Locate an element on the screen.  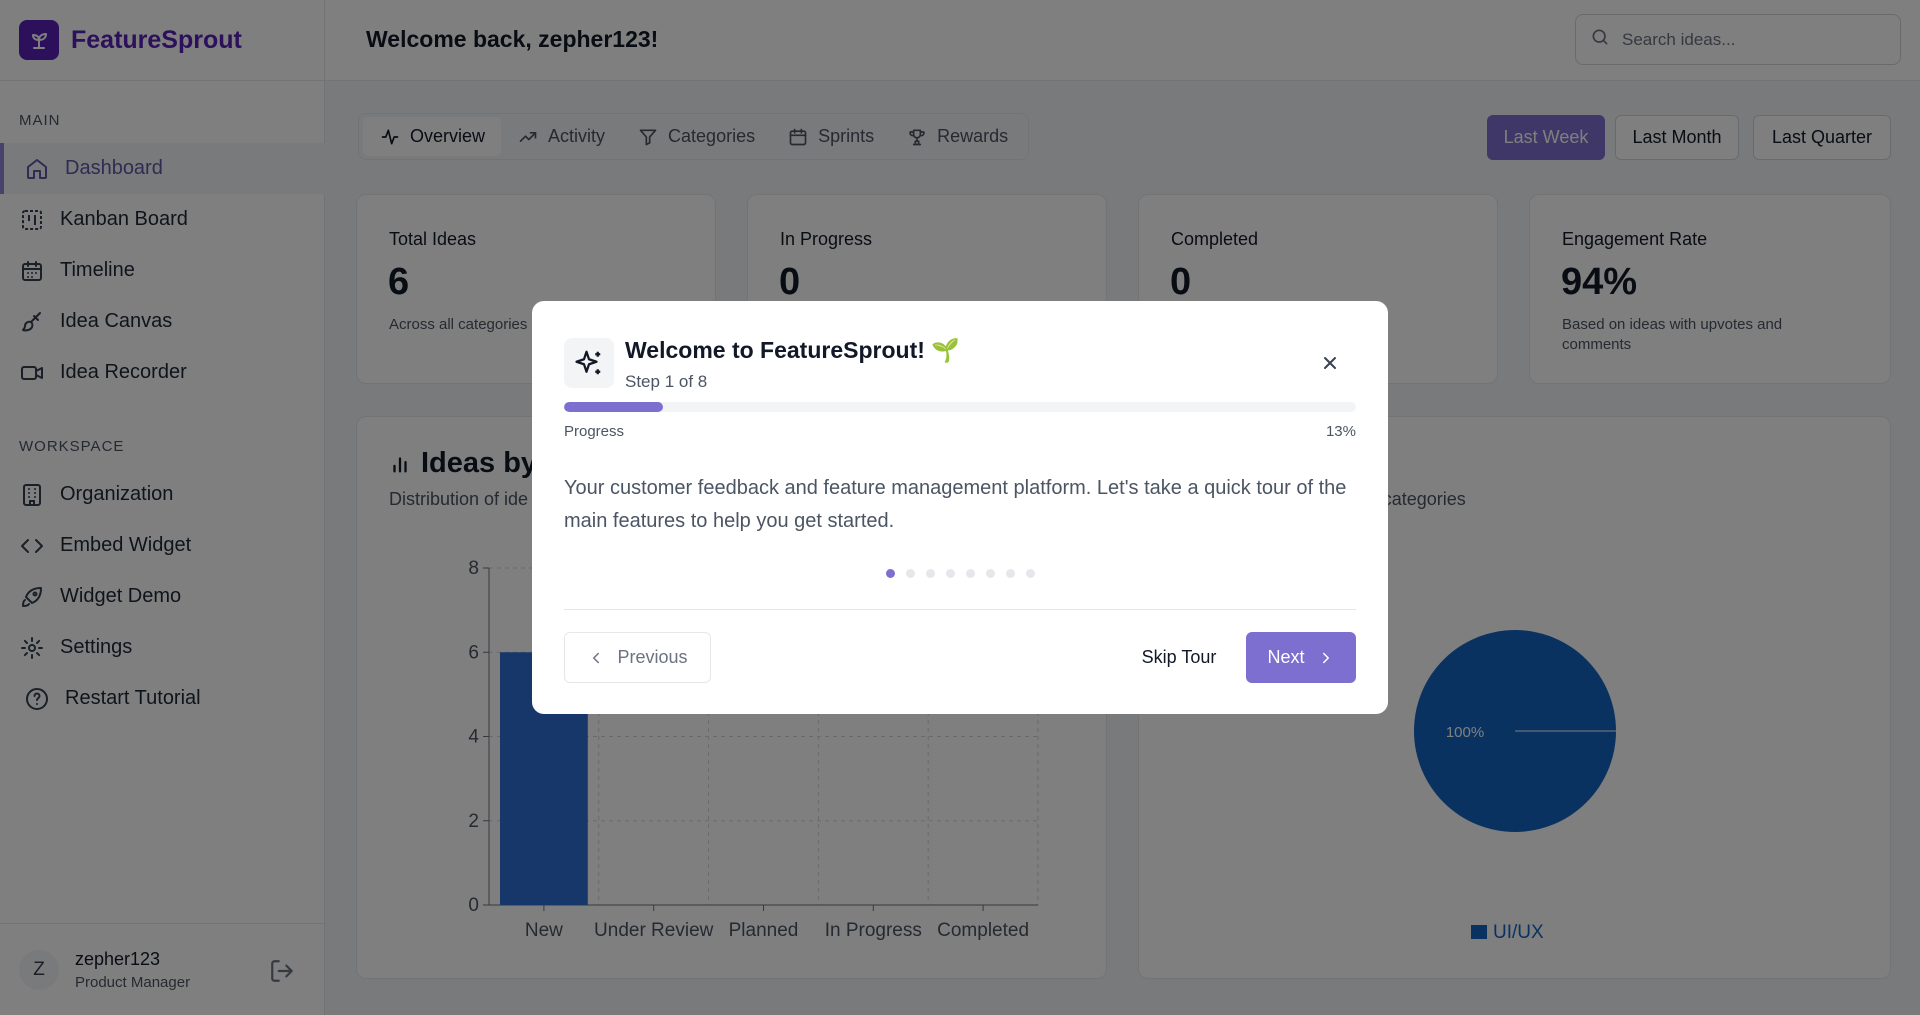
progress-percent: 13% is located at coordinates (1340, 431).